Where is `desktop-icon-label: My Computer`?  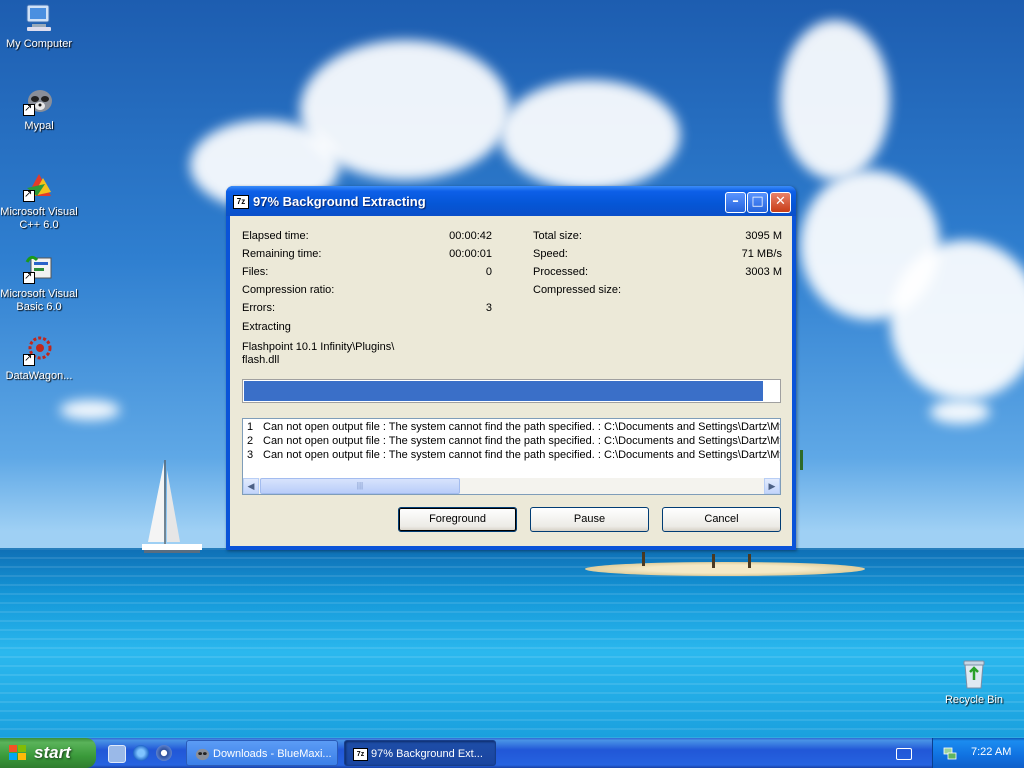
desktop-icon-label: My Computer is located at coordinates (39, 44).